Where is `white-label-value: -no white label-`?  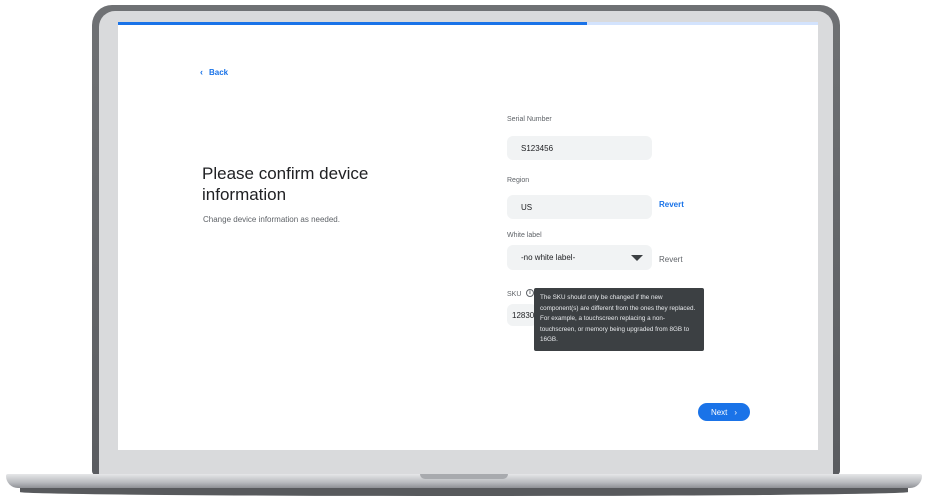
white-label-value: -no white label- is located at coordinates (548, 257).